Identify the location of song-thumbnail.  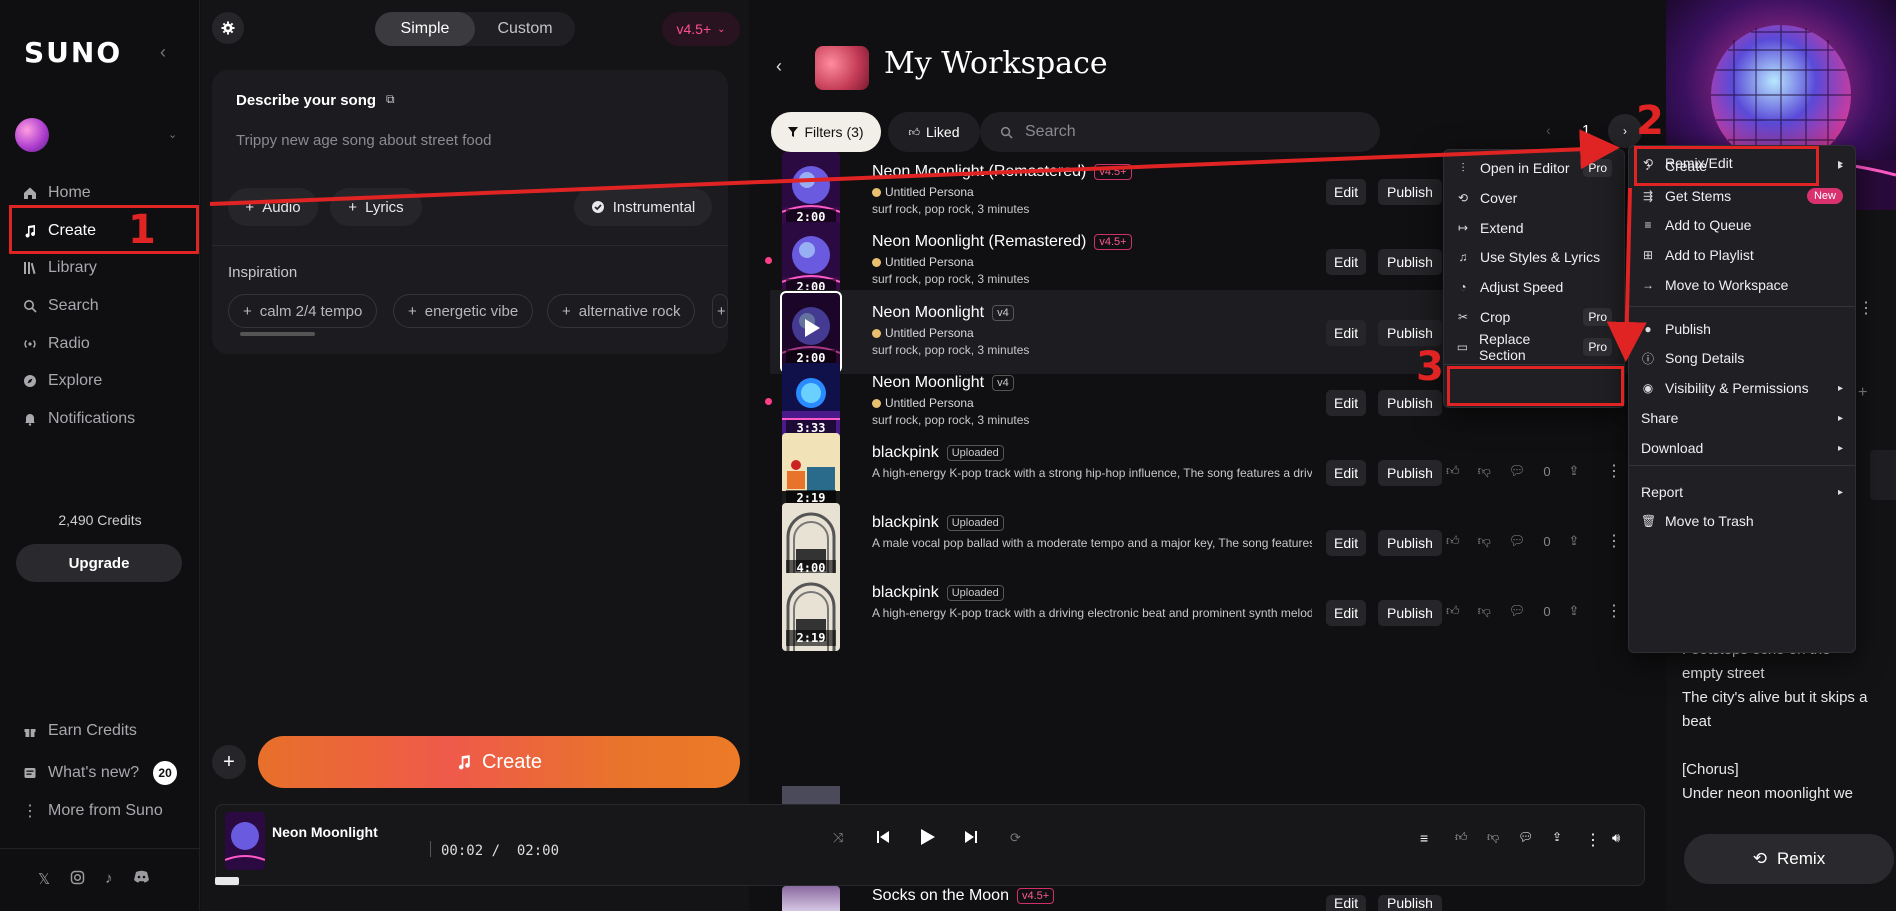
(811, 898).